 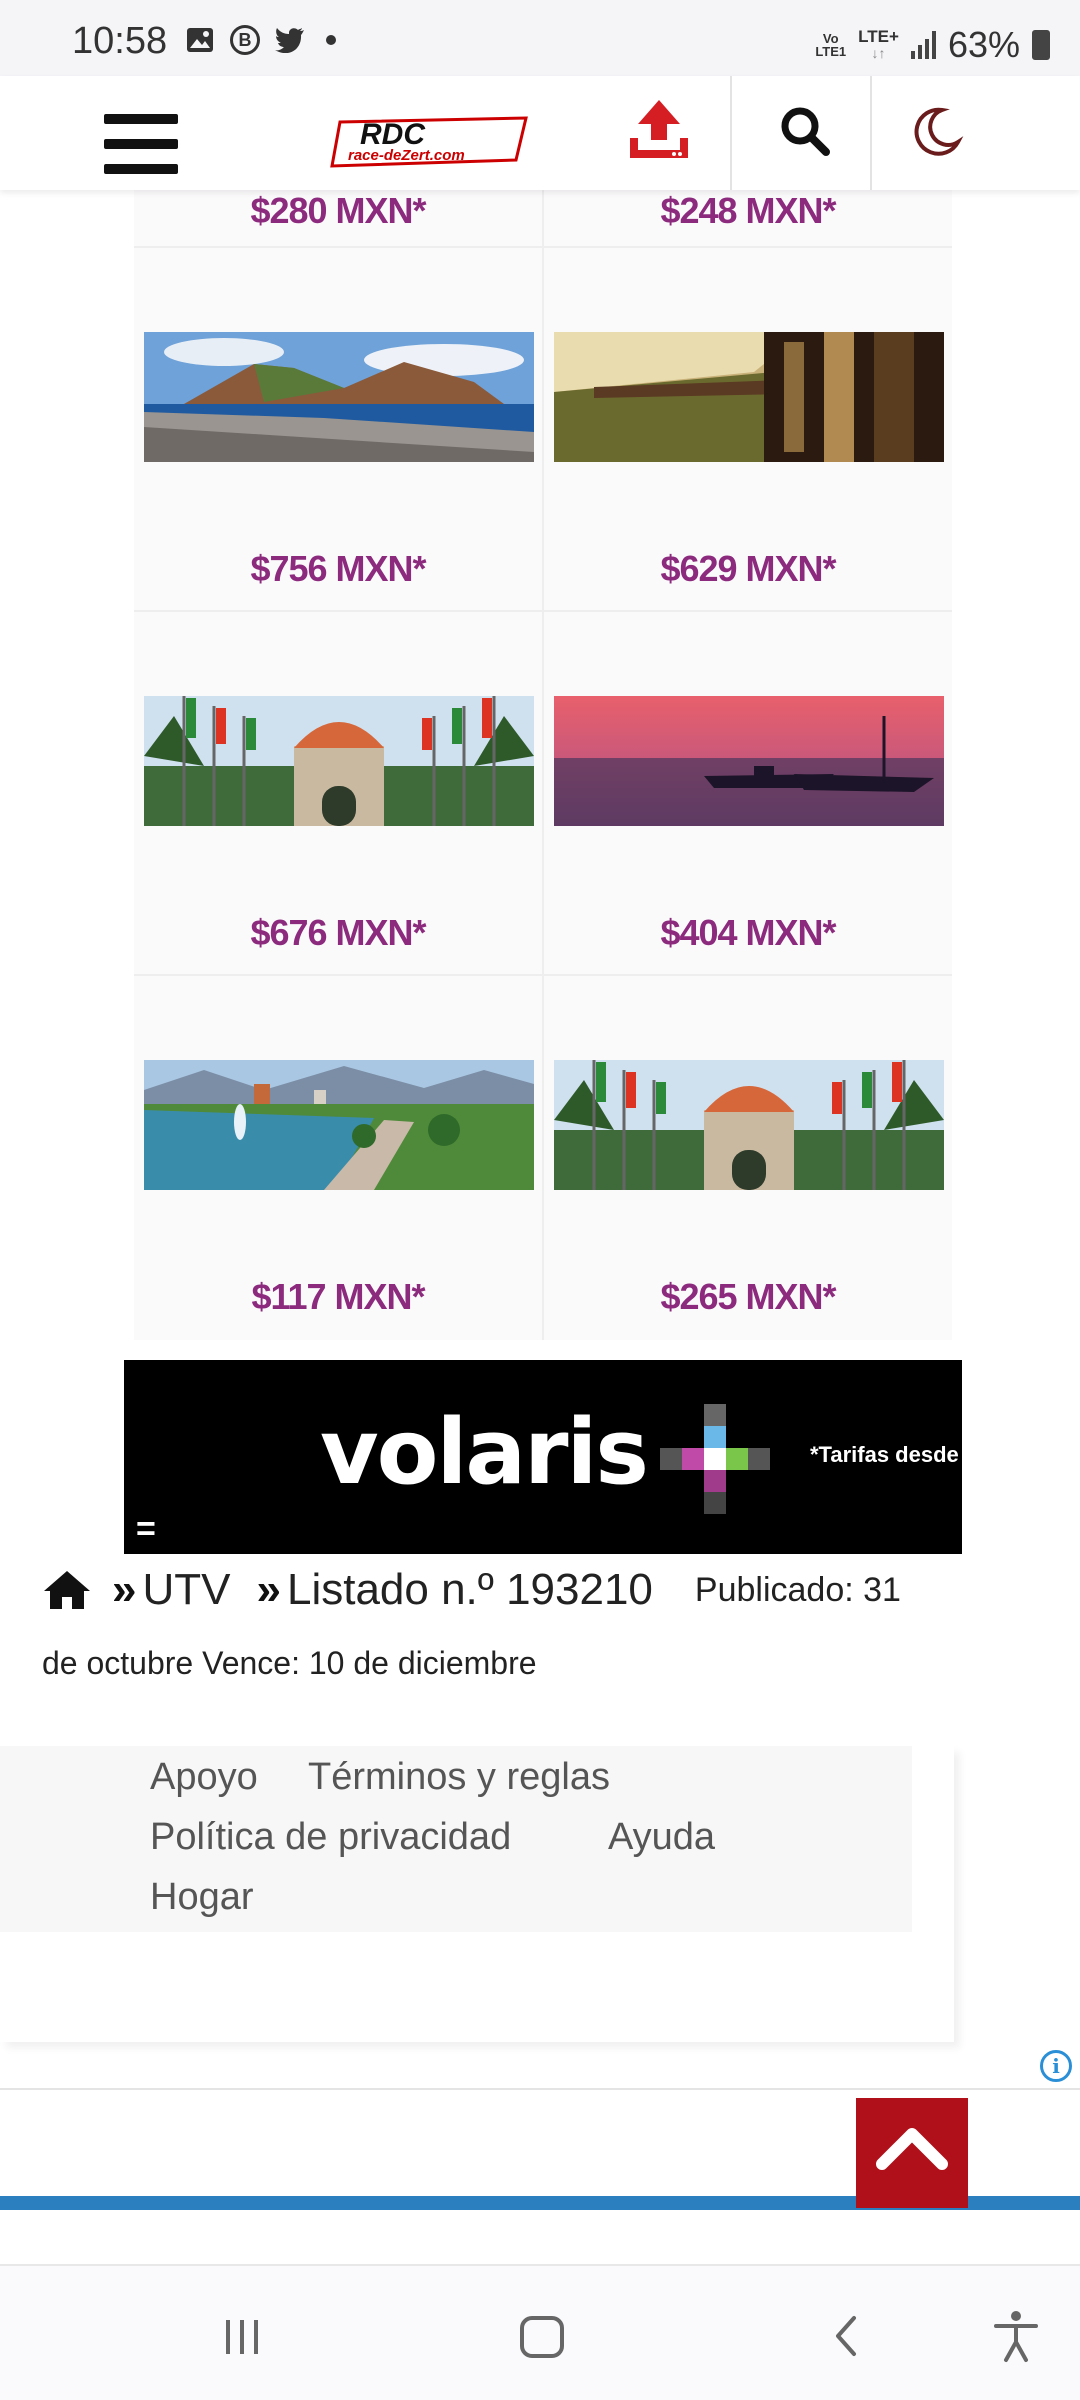 I want to click on volaris-ad-banner: volaris *Tarifas desde =, so click(x=543, y=1457).